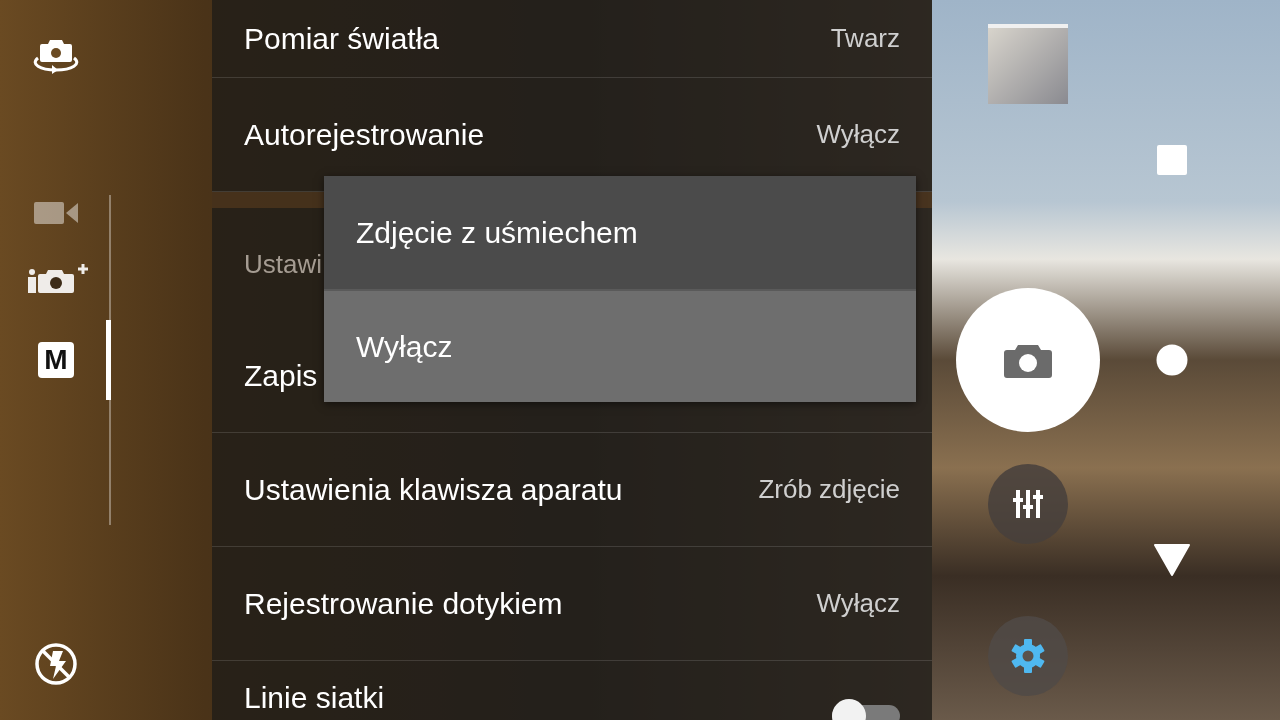 The height and width of the screenshot is (720, 1280). I want to click on manual-mode-button: M, so click(56, 360).